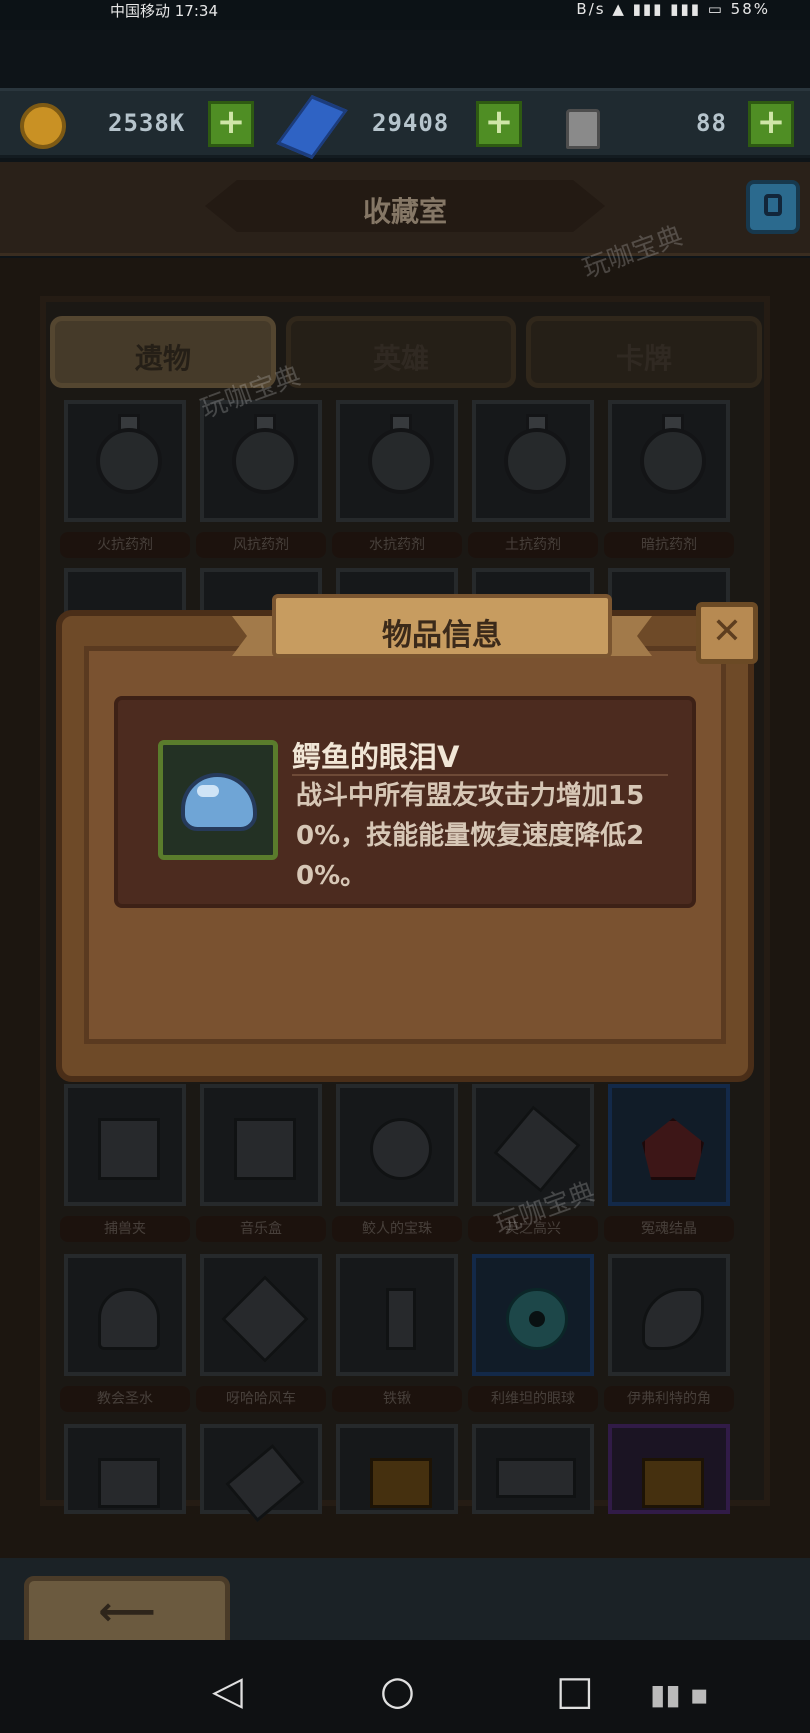 The width and height of the screenshot is (810, 1733). Describe the element at coordinates (397, 1691) in the screenshot. I see `nav-home-icon: ○` at that location.